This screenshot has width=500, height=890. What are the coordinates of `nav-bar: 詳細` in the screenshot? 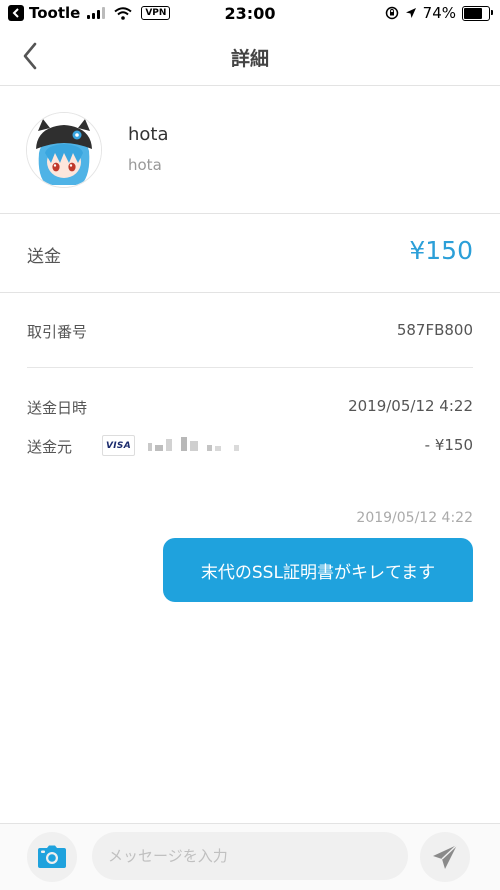 It's located at (250, 57).